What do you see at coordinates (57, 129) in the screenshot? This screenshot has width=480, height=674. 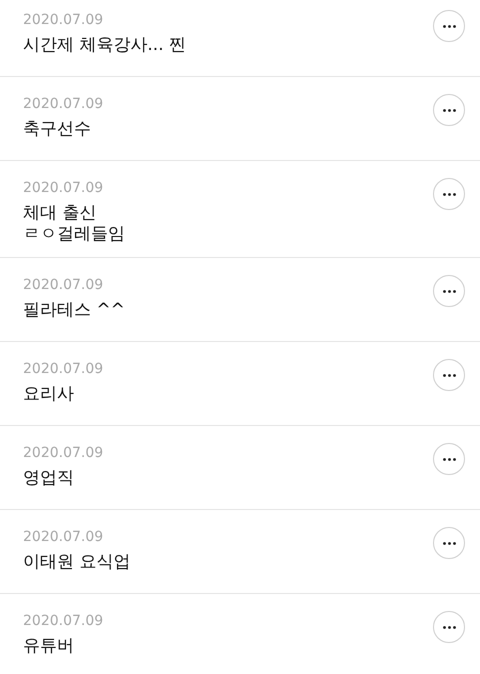 I see `post-text: 축구선수` at bounding box center [57, 129].